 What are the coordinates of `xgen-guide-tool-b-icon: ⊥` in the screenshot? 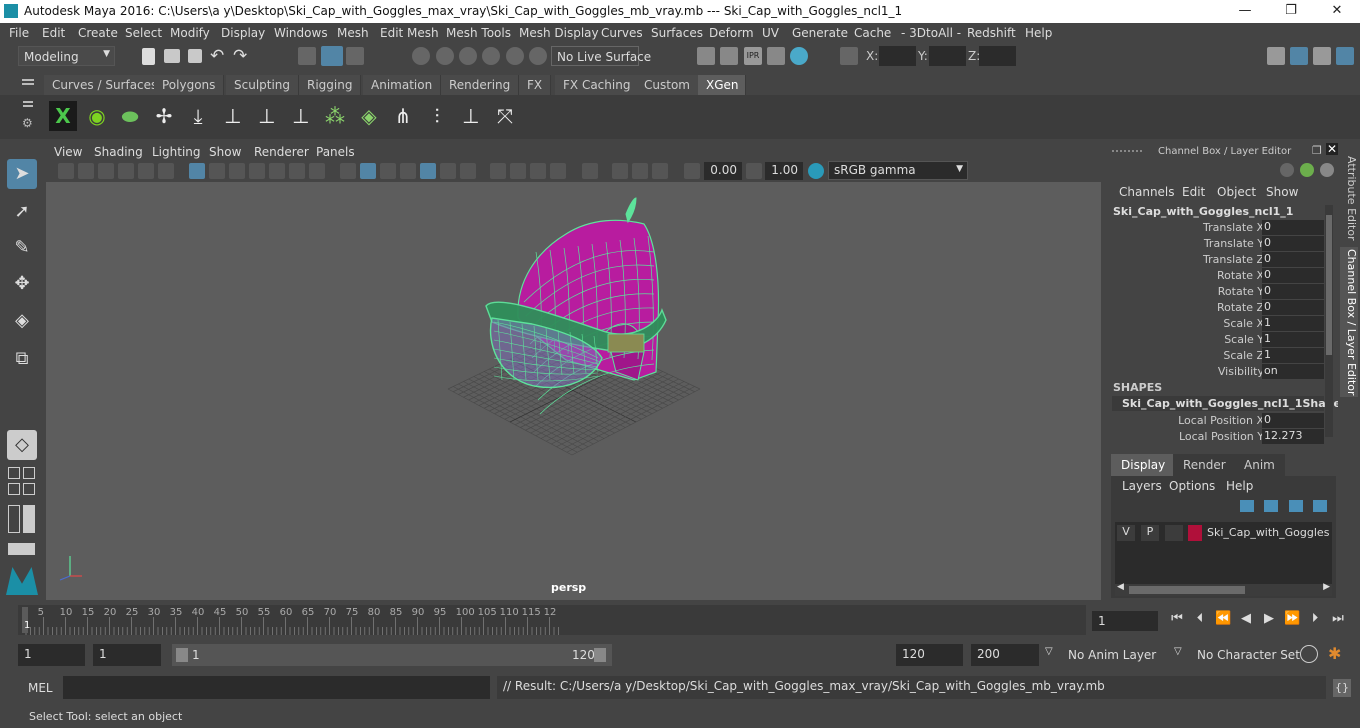 It's located at (267, 116).